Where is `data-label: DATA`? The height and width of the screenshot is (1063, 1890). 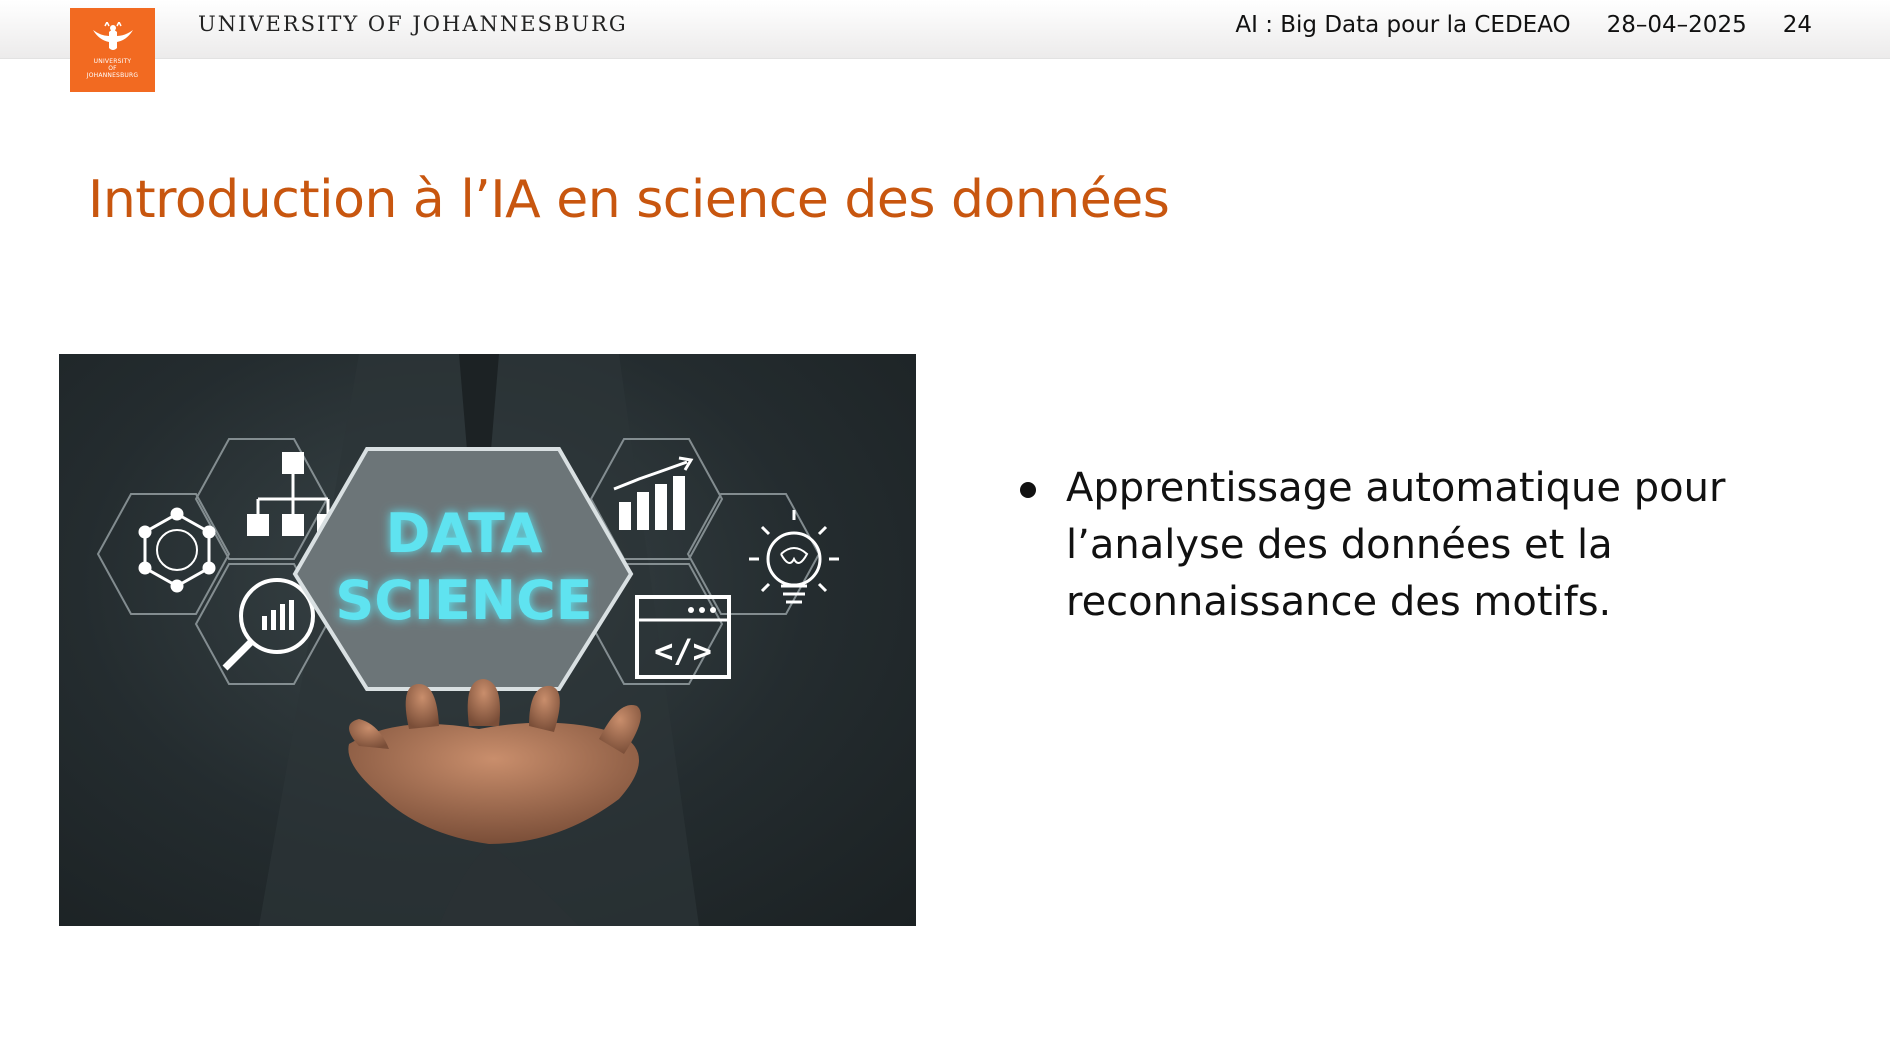 data-label: DATA is located at coordinates (464, 533).